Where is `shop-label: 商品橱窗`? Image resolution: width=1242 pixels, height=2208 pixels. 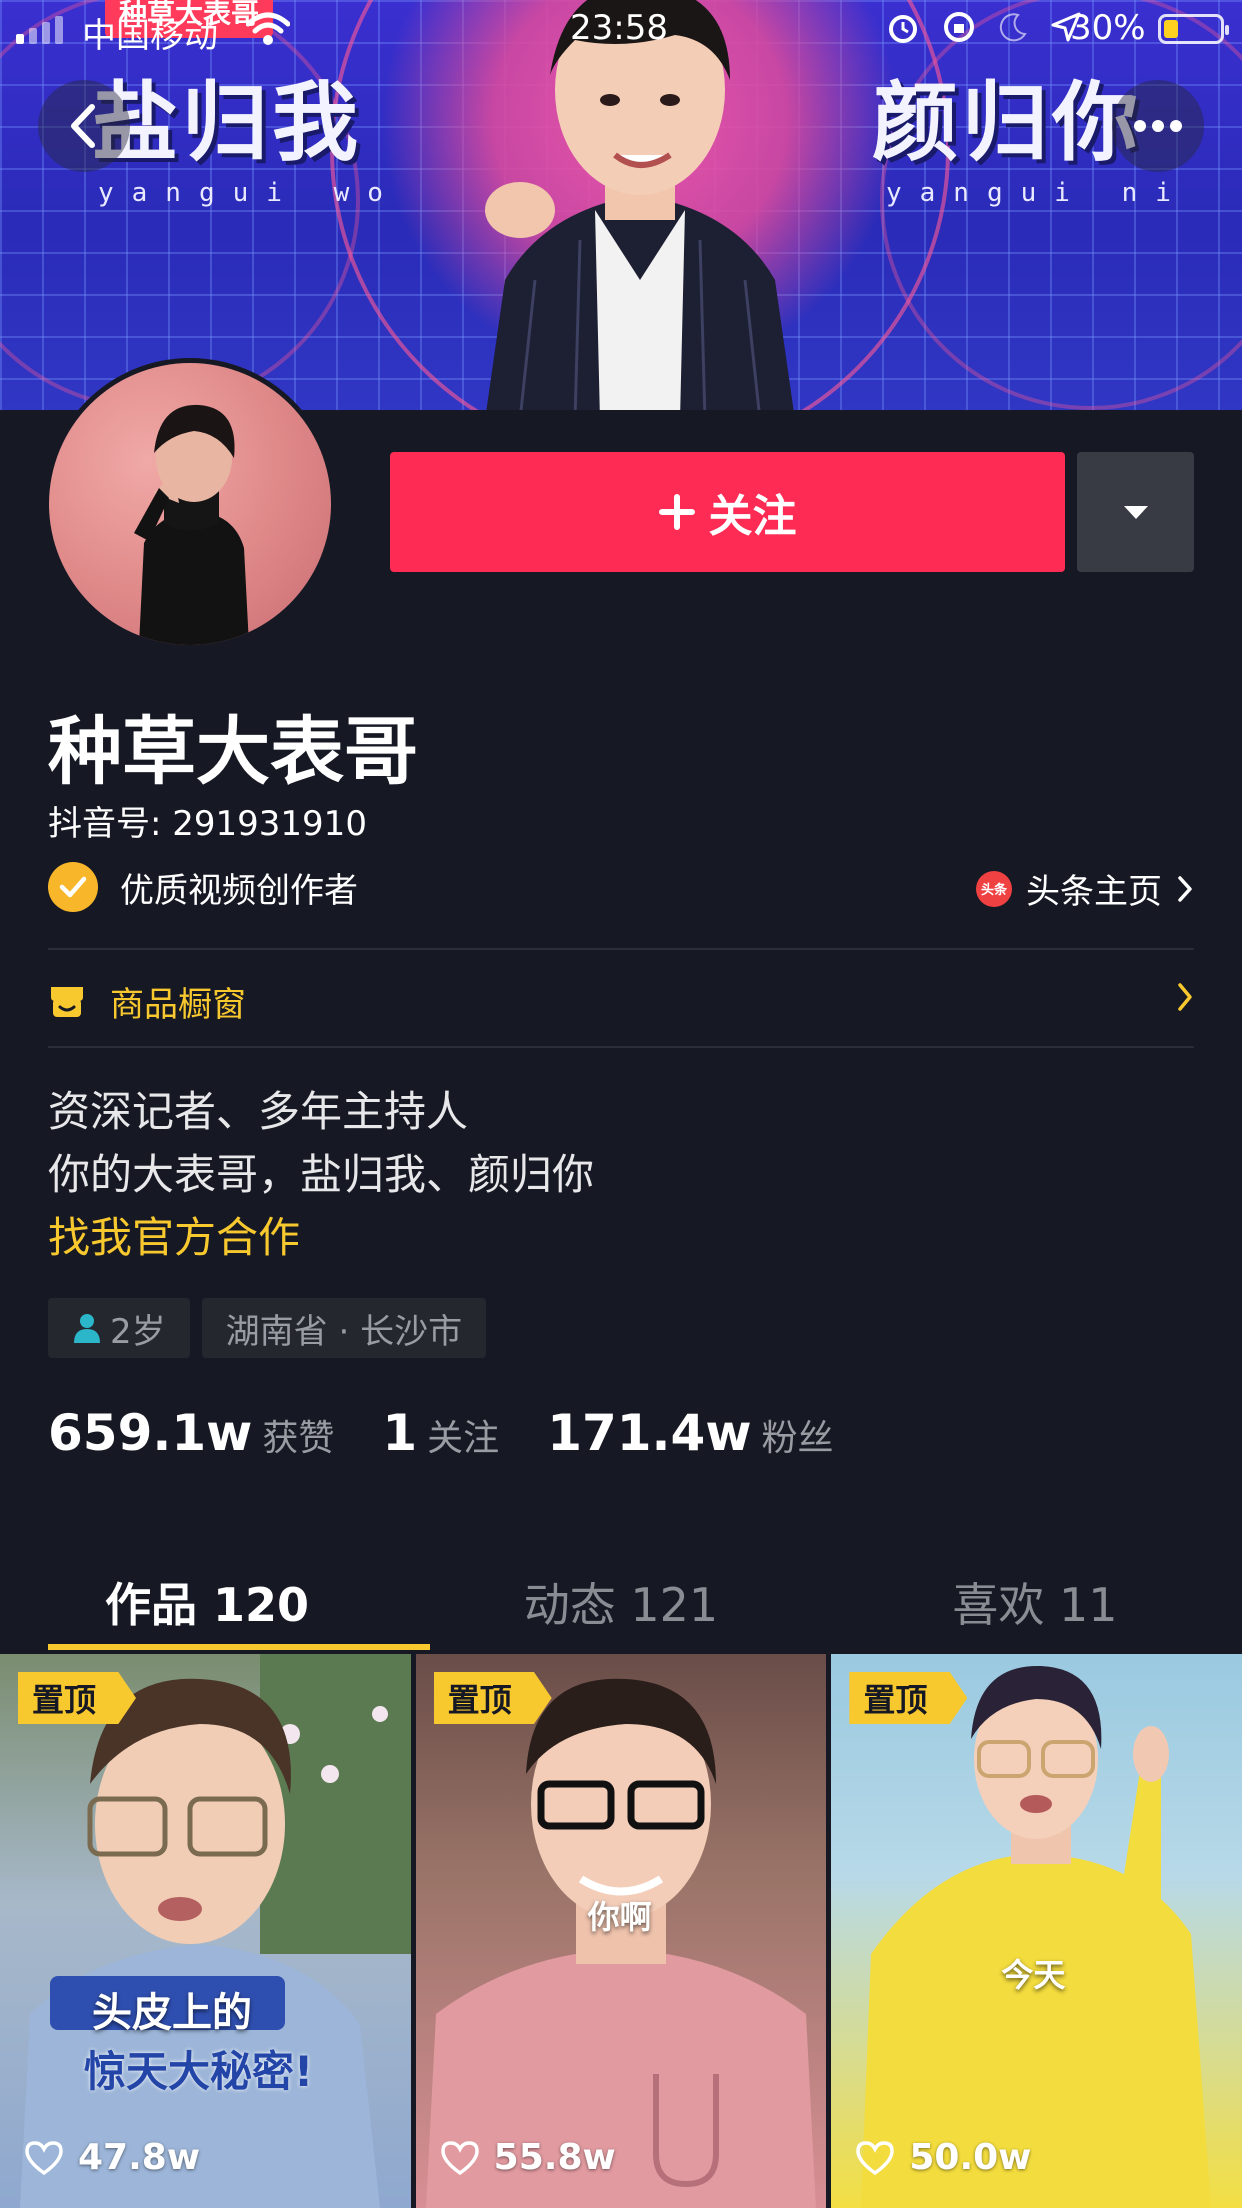 shop-label: 商品橱窗 is located at coordinates (178, 1004).